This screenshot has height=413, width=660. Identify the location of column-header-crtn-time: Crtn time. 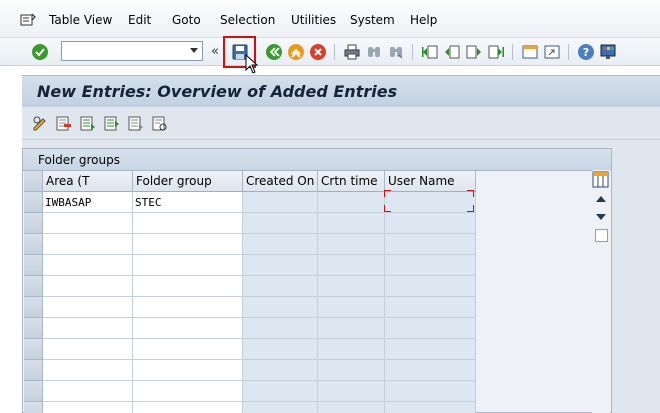
(351, 181).